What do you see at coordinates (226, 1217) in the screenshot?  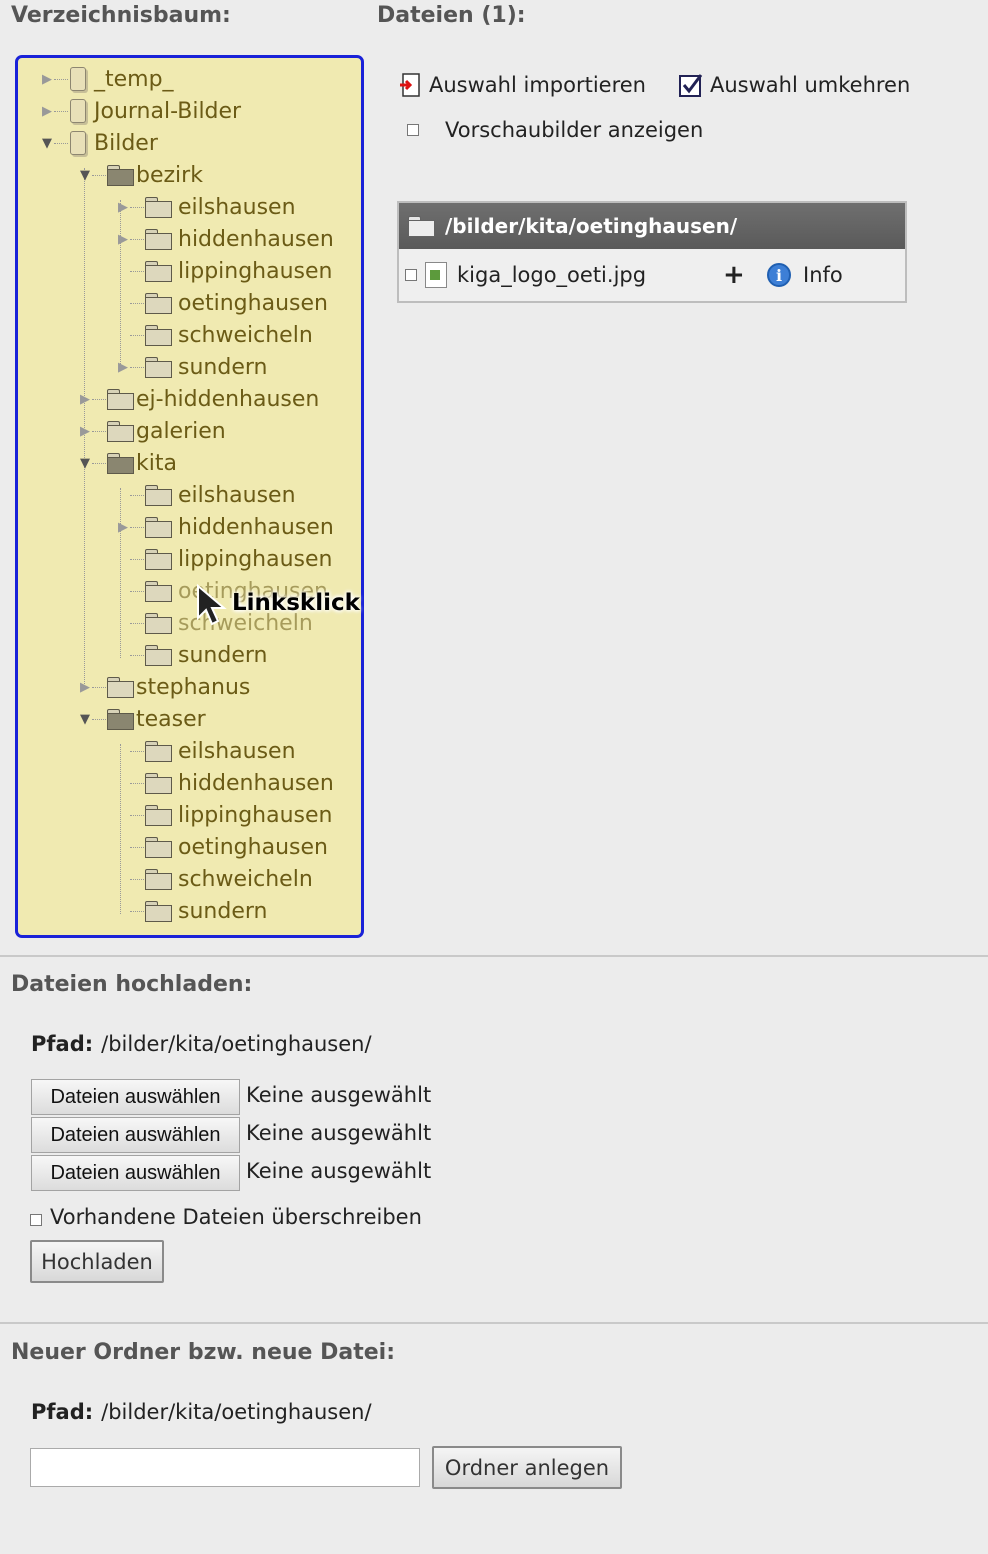 I see `overwrite-option: Vorhandene Dateien überschreiben` at bounding box center [226, 1217].